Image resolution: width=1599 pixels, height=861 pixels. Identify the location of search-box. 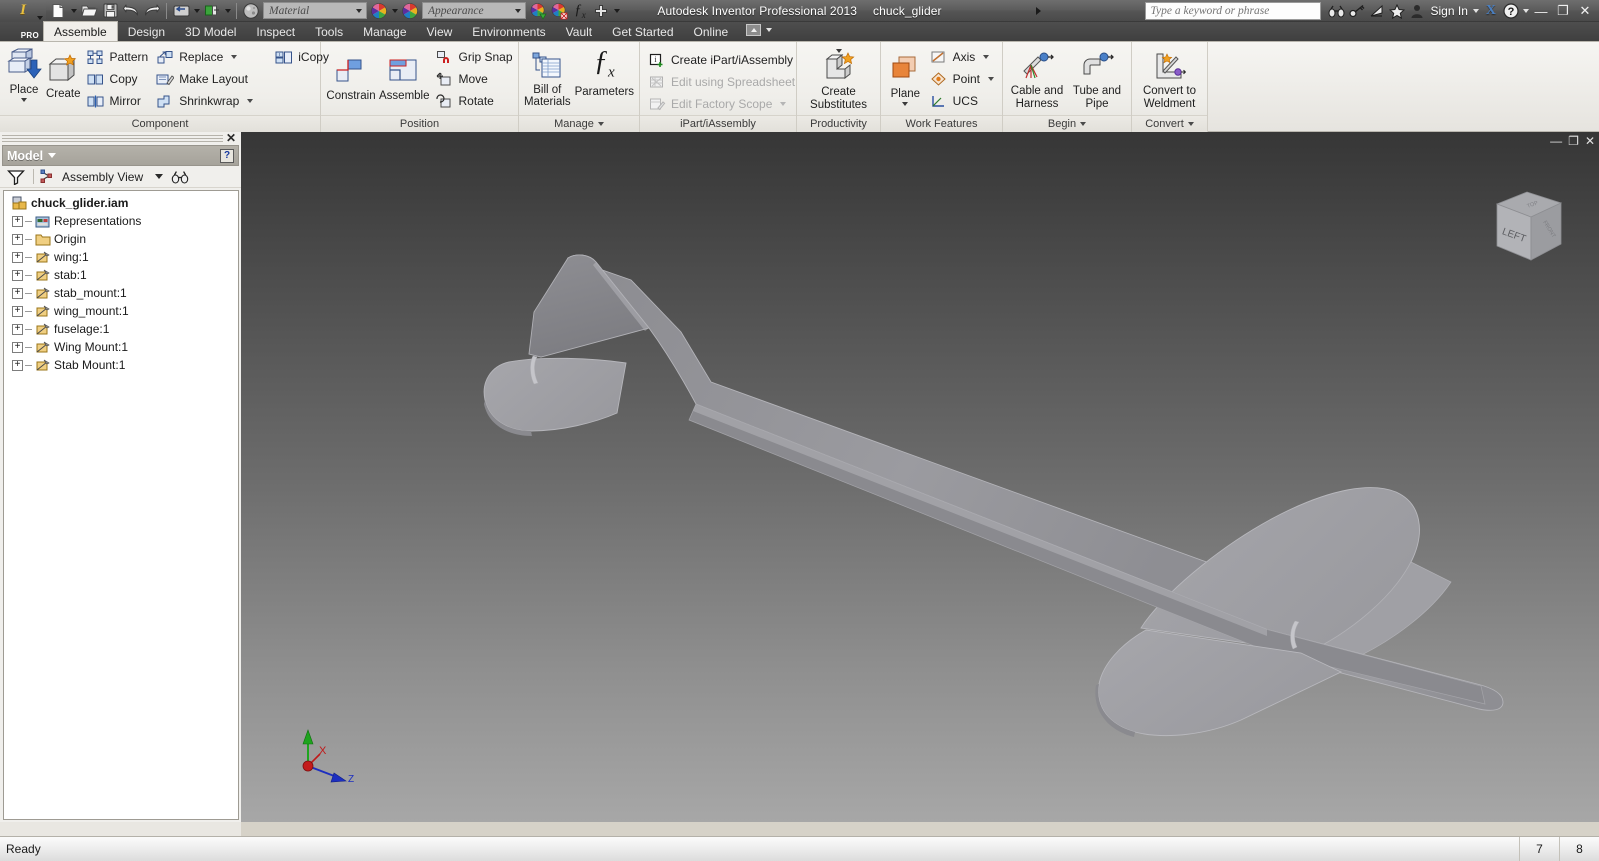
(1232, 11).